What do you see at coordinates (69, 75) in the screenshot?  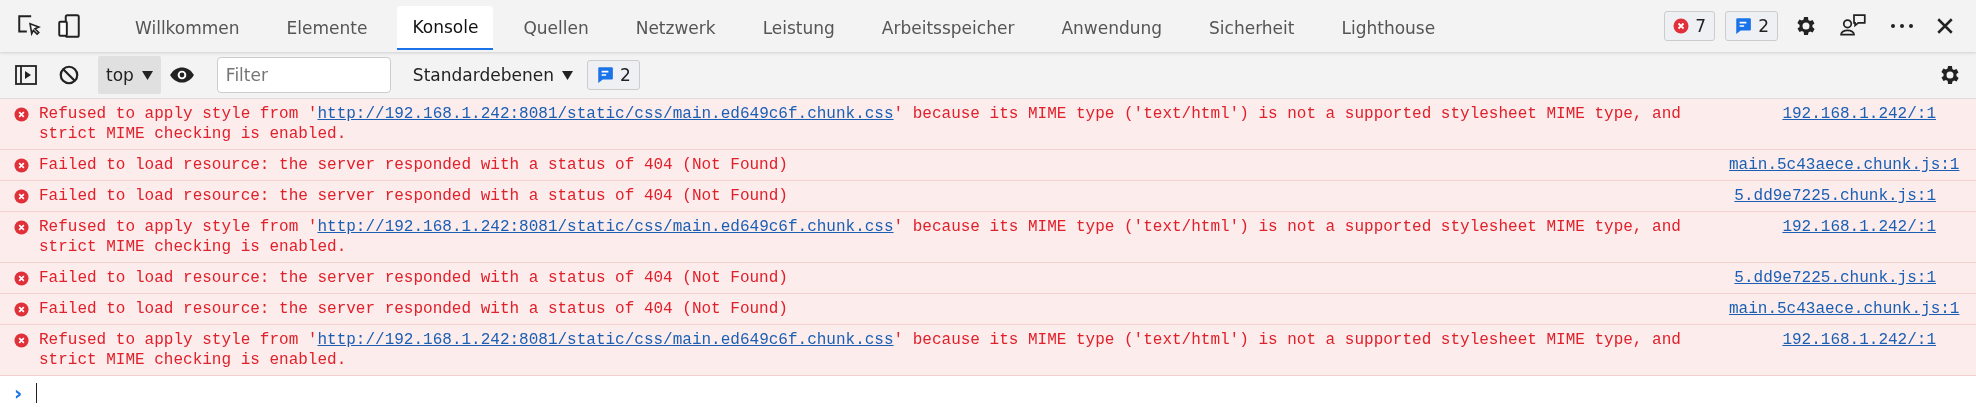 I see `clear-icon` at bounding box center [69, 75].